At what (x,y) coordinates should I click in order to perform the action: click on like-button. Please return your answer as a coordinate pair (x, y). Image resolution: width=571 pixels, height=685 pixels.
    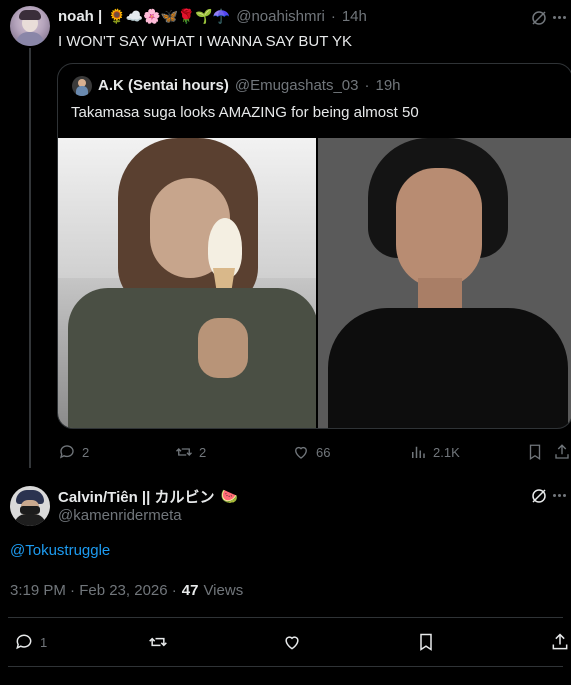
    Looking at the image, I should click on (292, 642).